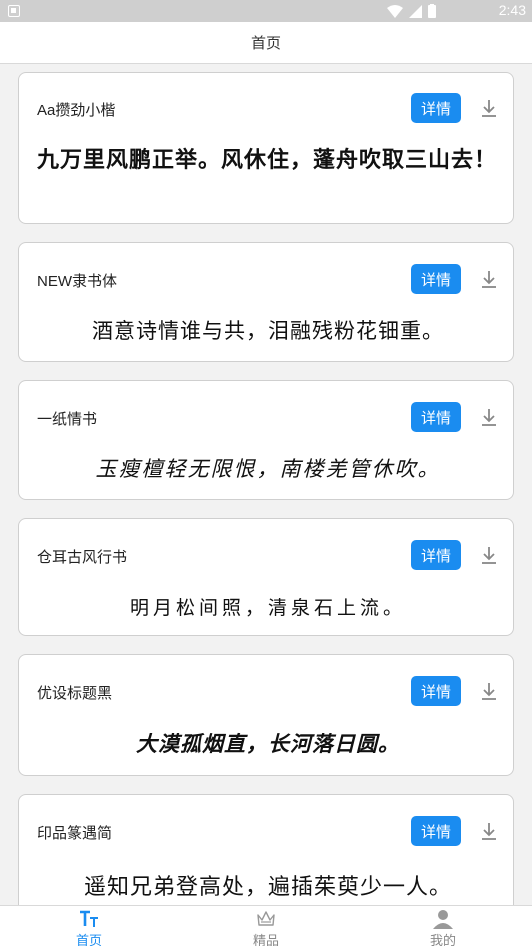 Image resolution: width=532 pixels, height=946 pixels. Describe the element at coordinates (443, 919) in the screenshot. I see `user-icon` at that location.